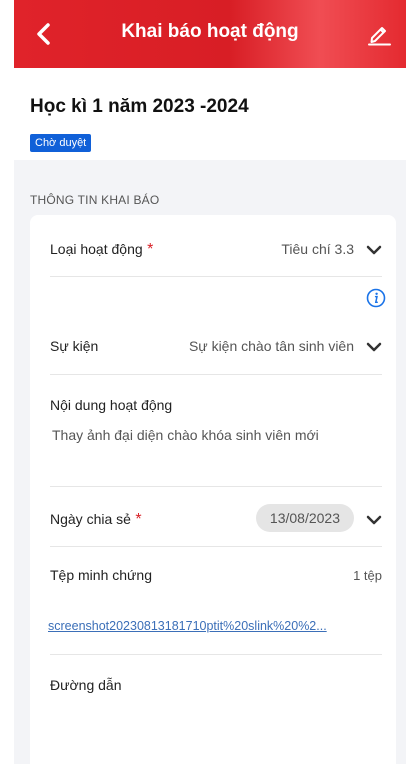  What do you see at coordinates (139, 106) in the screenshot?
I see `semester-title: Học kì 1 năm 2023 -2024` at bounding box center [139, 106].